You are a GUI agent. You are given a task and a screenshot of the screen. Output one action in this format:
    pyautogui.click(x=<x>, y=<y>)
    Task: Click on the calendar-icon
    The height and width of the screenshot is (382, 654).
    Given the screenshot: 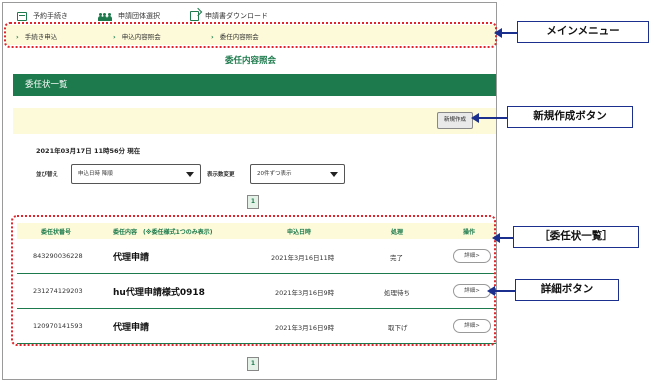 What is the action you would take?
    pyautogui.click(x=22, y=16)
    